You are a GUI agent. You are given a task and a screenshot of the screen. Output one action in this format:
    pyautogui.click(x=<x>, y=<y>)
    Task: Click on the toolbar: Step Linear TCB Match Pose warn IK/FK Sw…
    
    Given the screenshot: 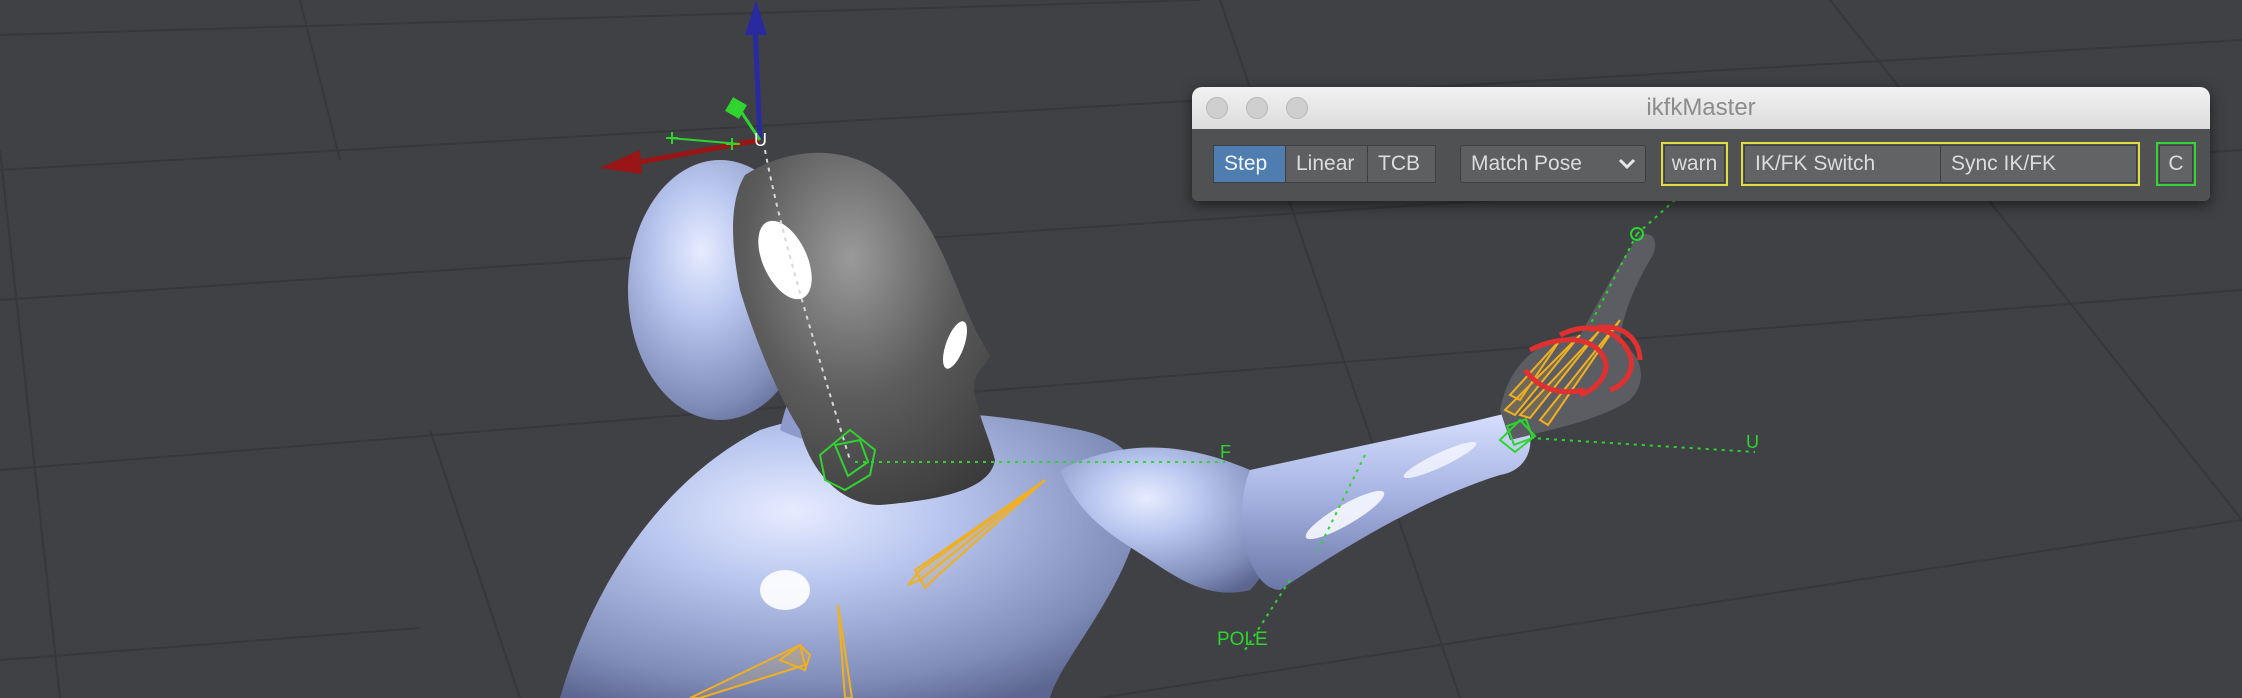 What is the action you would take?
    pyautogui.click(x=1701, y=165)
    